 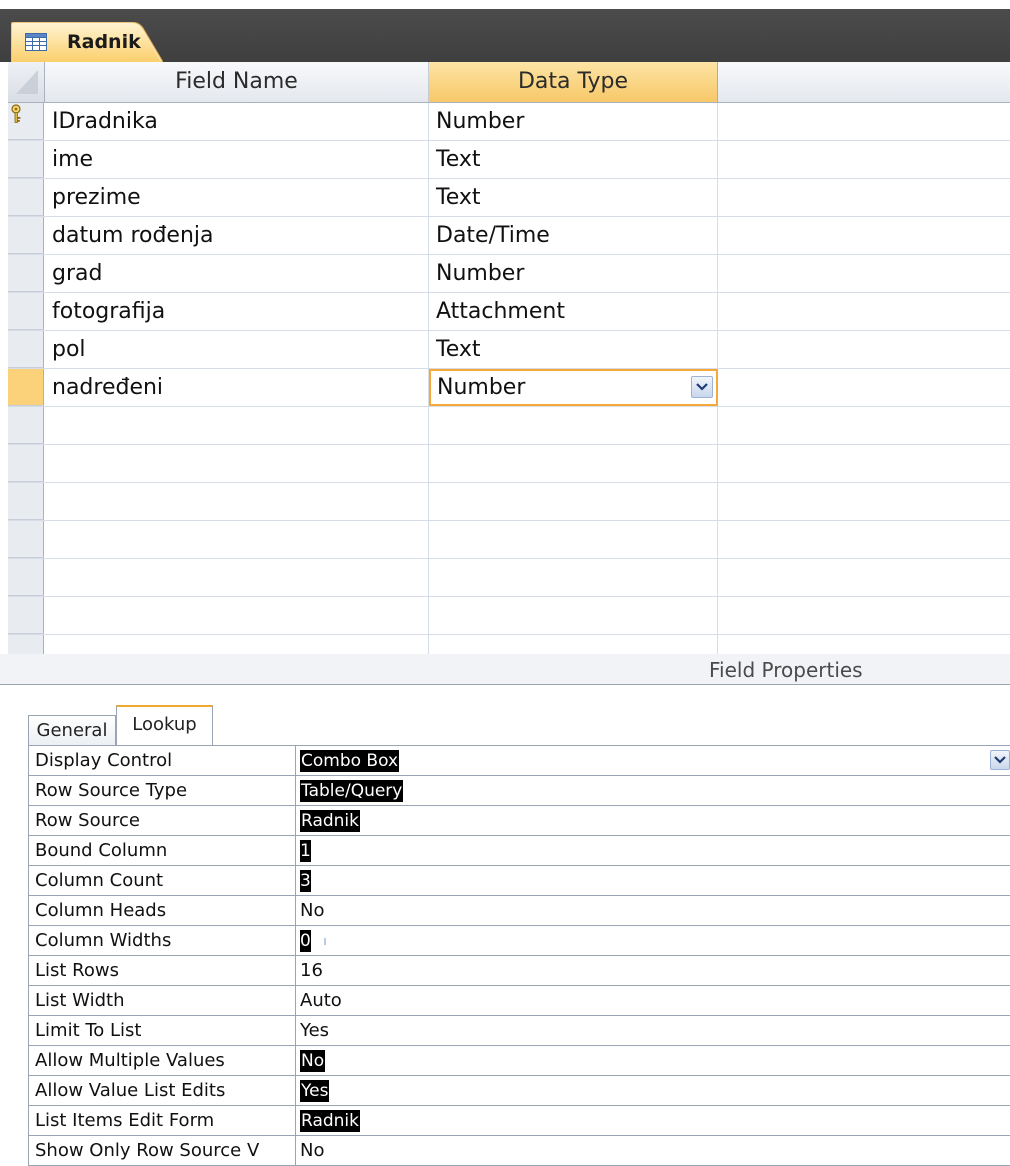 What do you see at coordinates (573, 235) in the screenshot?
I see `data-type-cell: Date/Time` at bounding box center [573, 235].